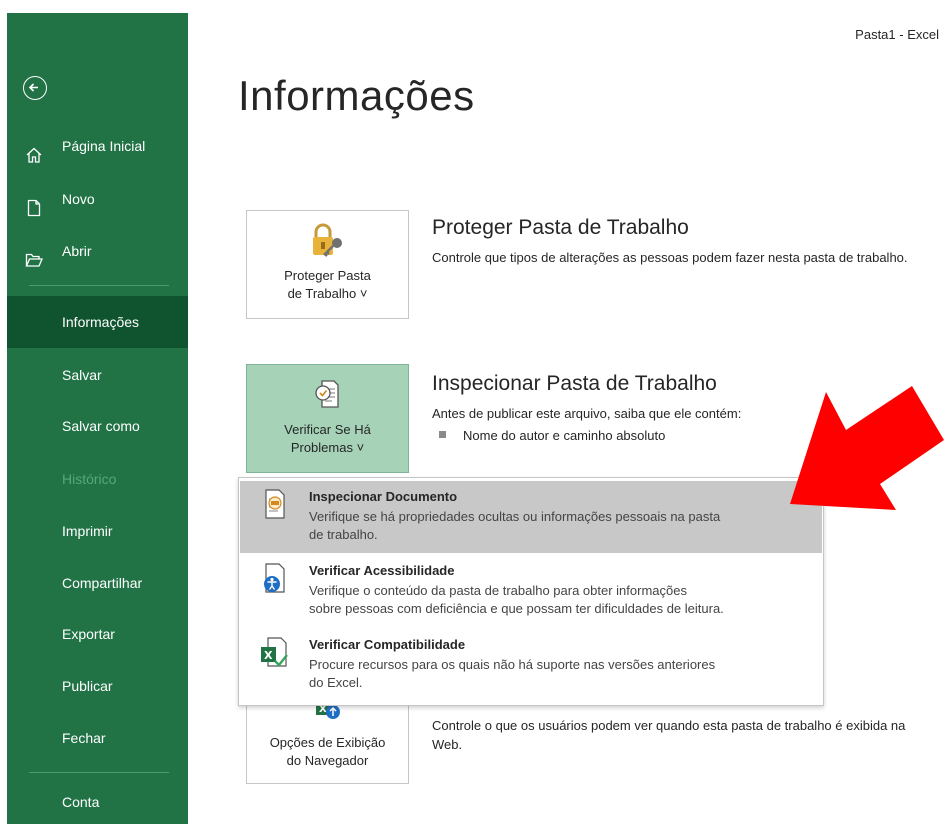 The image size is (944, 824). I want to click on sidebar-item-history: Histórico, so click(89, 479).